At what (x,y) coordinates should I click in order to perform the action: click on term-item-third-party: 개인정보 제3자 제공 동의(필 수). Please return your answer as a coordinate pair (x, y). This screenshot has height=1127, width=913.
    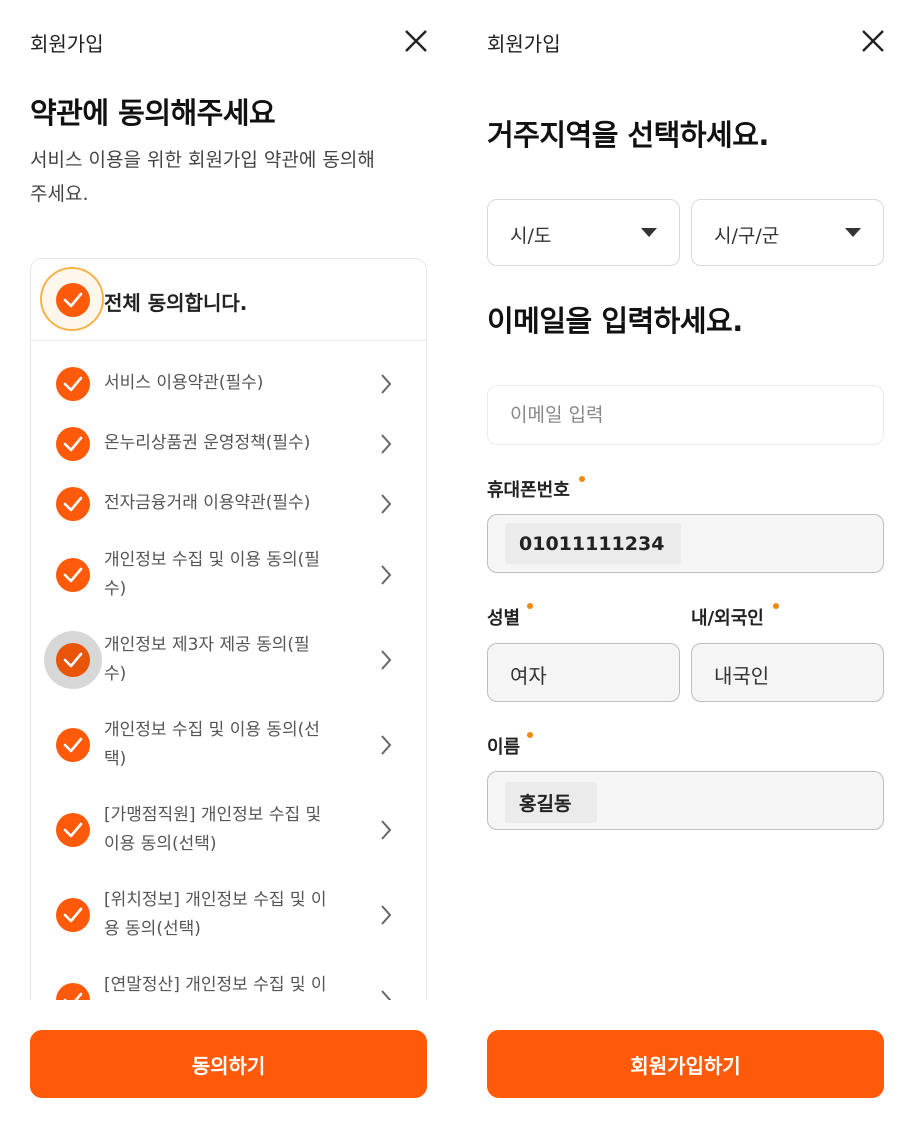
    Looking at the image, I should click on (228, 661).